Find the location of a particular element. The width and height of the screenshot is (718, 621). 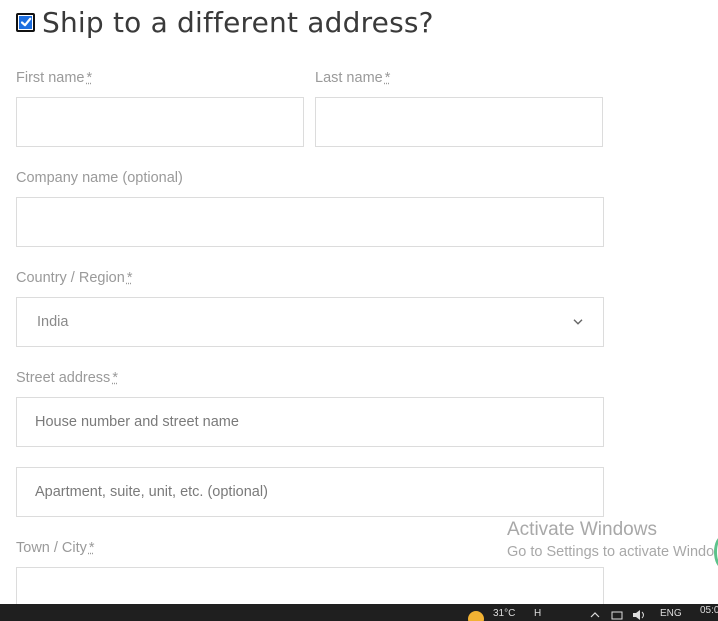

windows-taskbar: 31°C H ENG 05:0 is located at coordinates (359, 612).